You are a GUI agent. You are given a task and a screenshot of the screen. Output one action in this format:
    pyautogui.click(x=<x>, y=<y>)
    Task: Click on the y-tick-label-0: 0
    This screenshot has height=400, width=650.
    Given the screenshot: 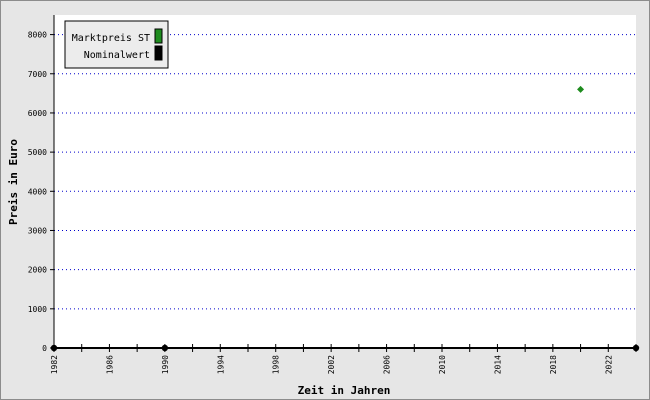 What is the action you would take?
    pyautogui.click(x=44, y=348)
    